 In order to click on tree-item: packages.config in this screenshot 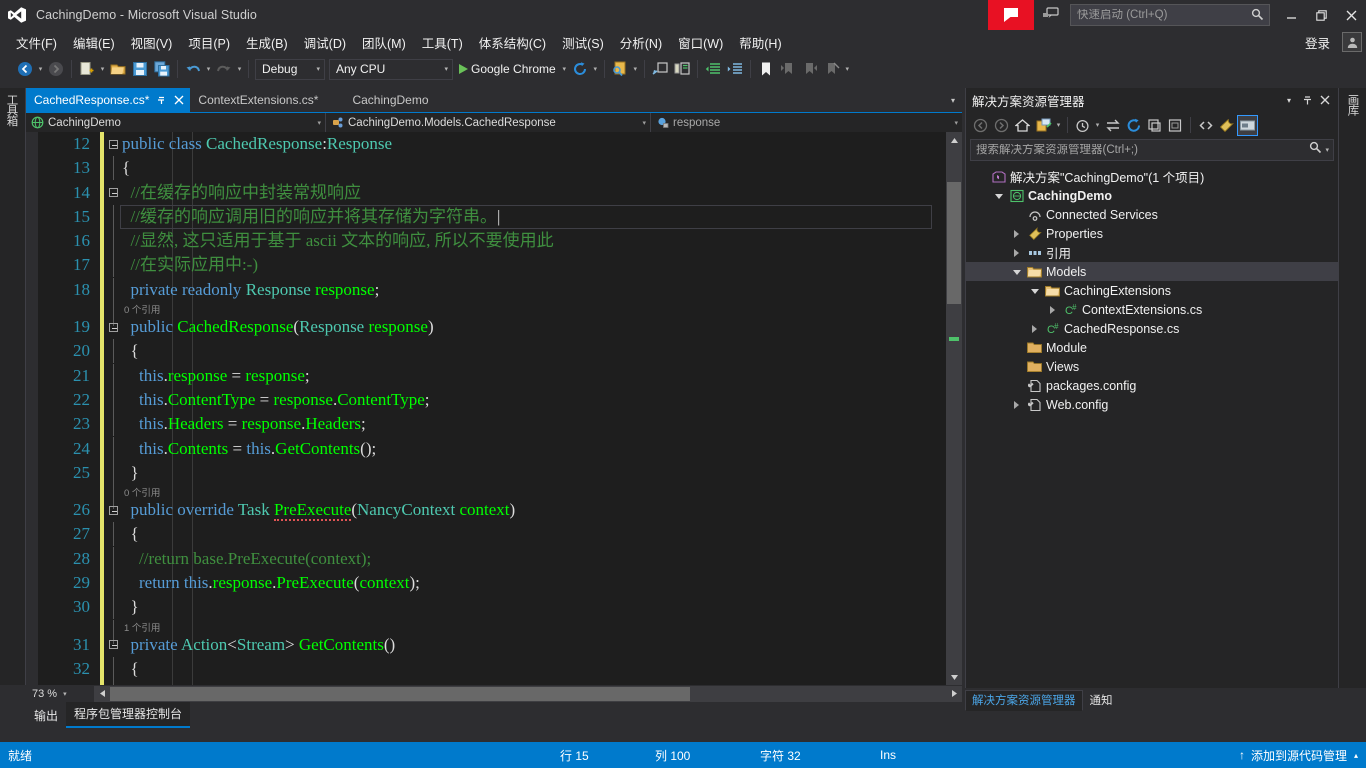, I will do `click(1152, 385)`.